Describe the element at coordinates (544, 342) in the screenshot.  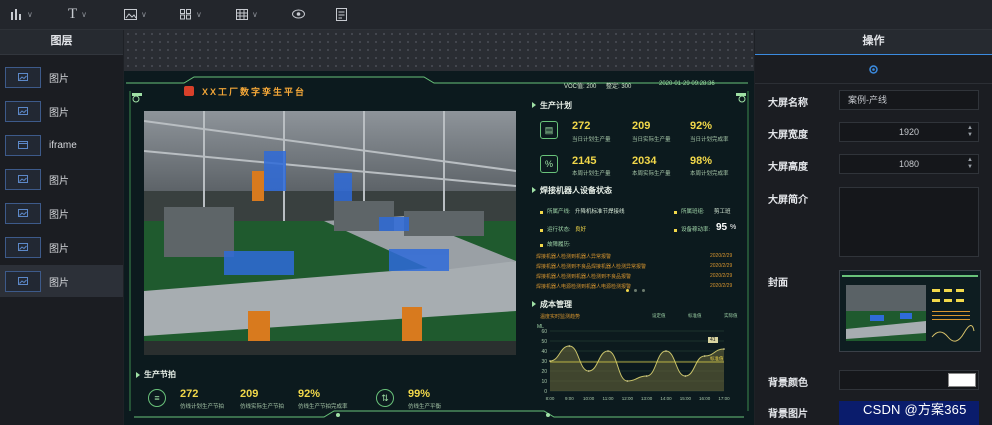
I see `y-tick-label: 50` at that location.